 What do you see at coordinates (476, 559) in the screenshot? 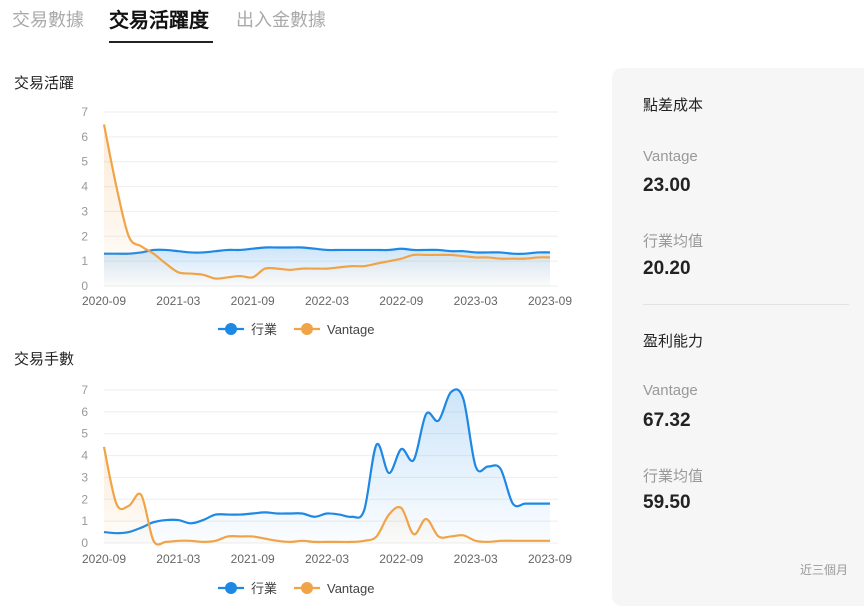
I see `x-tick-label: 2023-03` at bounding box center [476, 559].